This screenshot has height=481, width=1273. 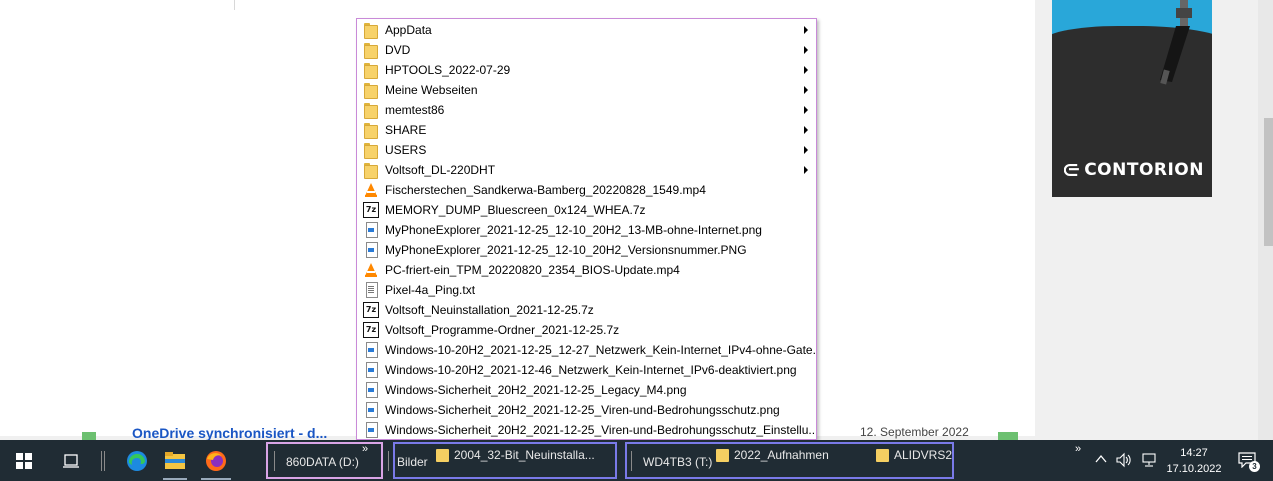 I want to click on start-button, so click(x=24, y=461).